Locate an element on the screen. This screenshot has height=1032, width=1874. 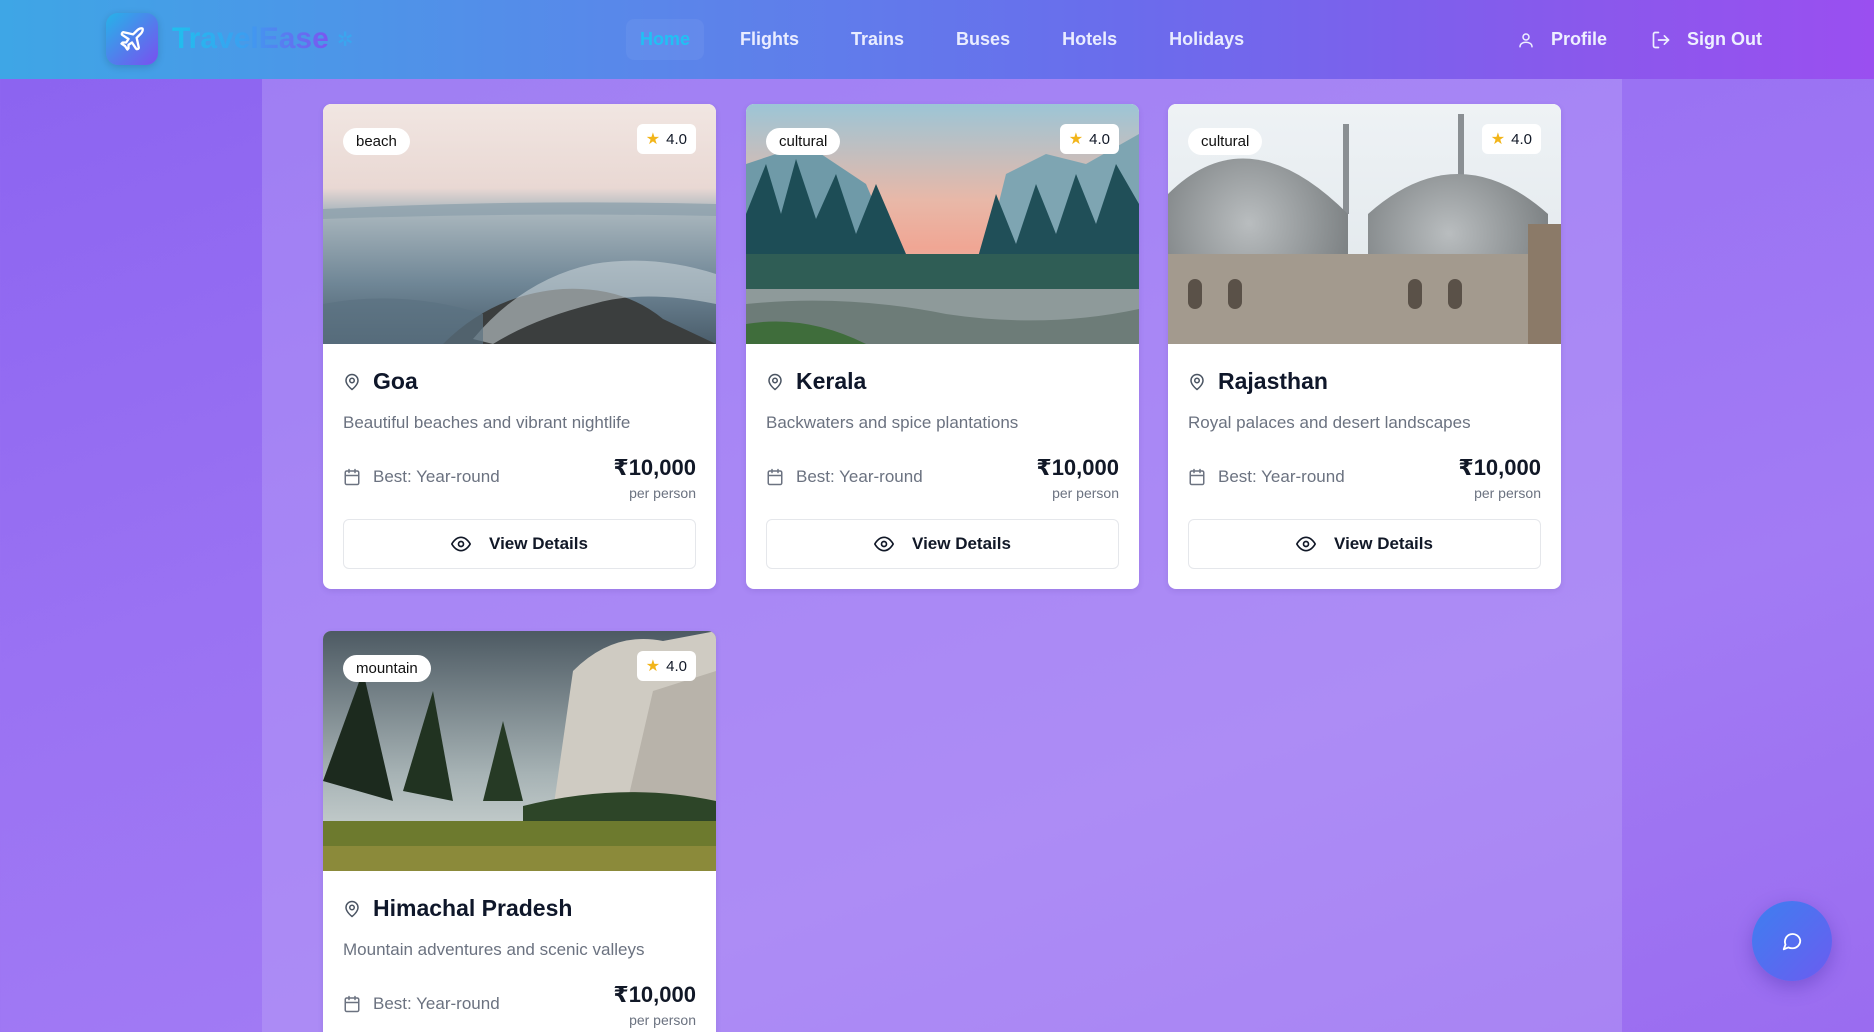
destination-description: Mountain adventures and scenic valleys is located at coordinates (494, 949).